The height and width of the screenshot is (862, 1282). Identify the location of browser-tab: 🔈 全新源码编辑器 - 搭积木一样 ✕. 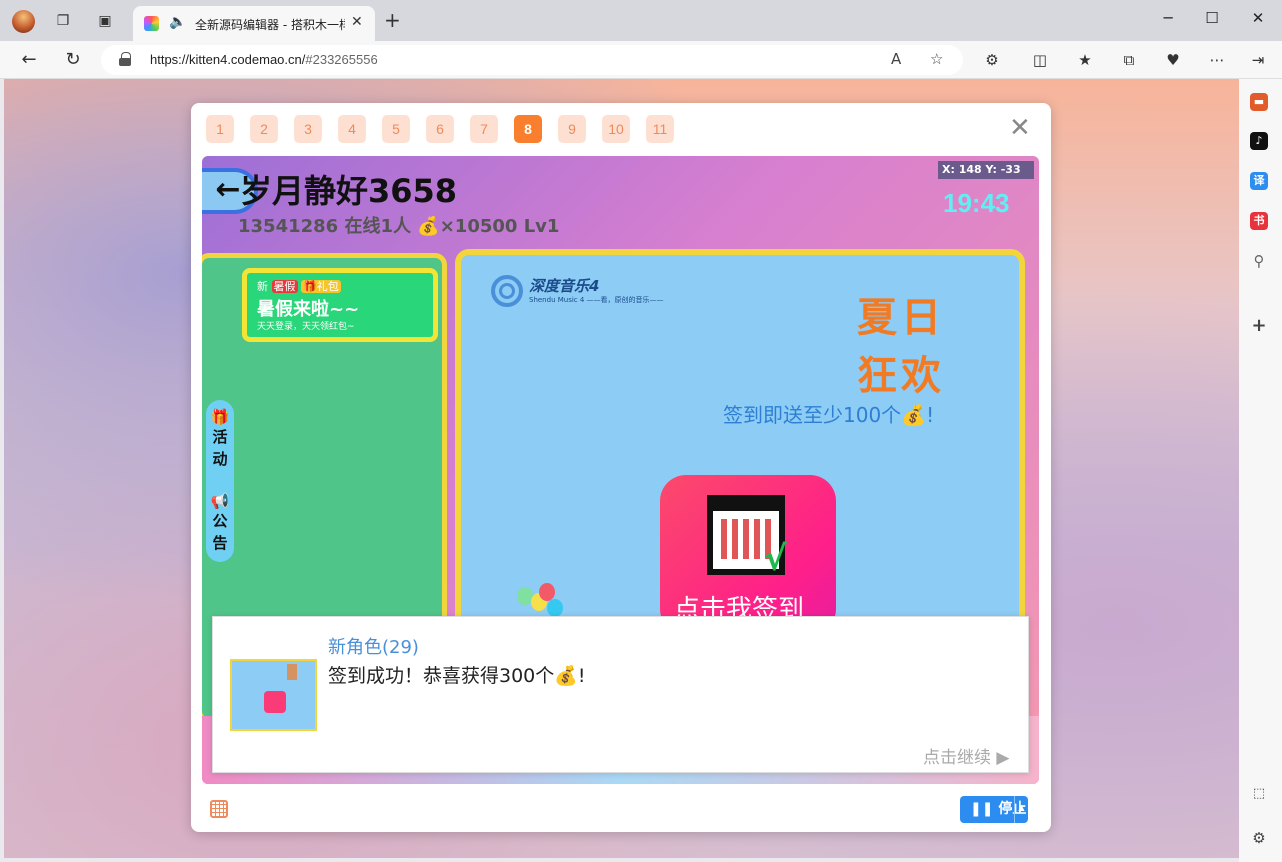
(254, 23).